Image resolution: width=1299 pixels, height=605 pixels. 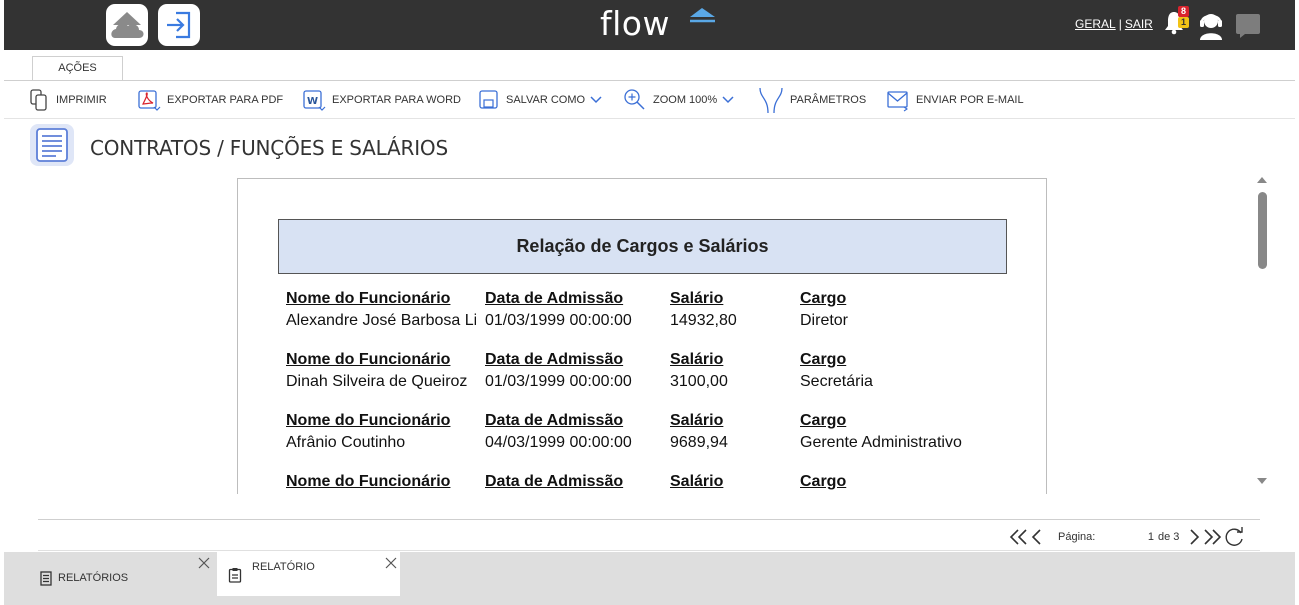 I want to click on login-arrow-icon, so click(x=179, y=25).